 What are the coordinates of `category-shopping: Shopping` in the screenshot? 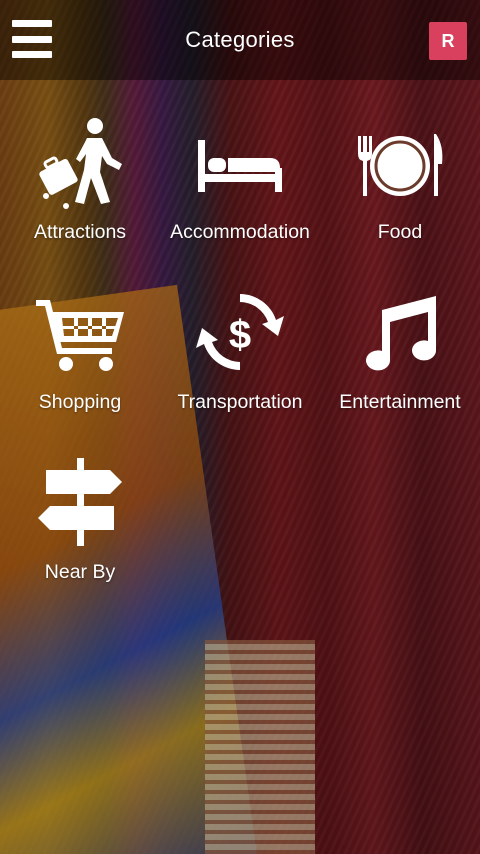 It's located at (80, 367).